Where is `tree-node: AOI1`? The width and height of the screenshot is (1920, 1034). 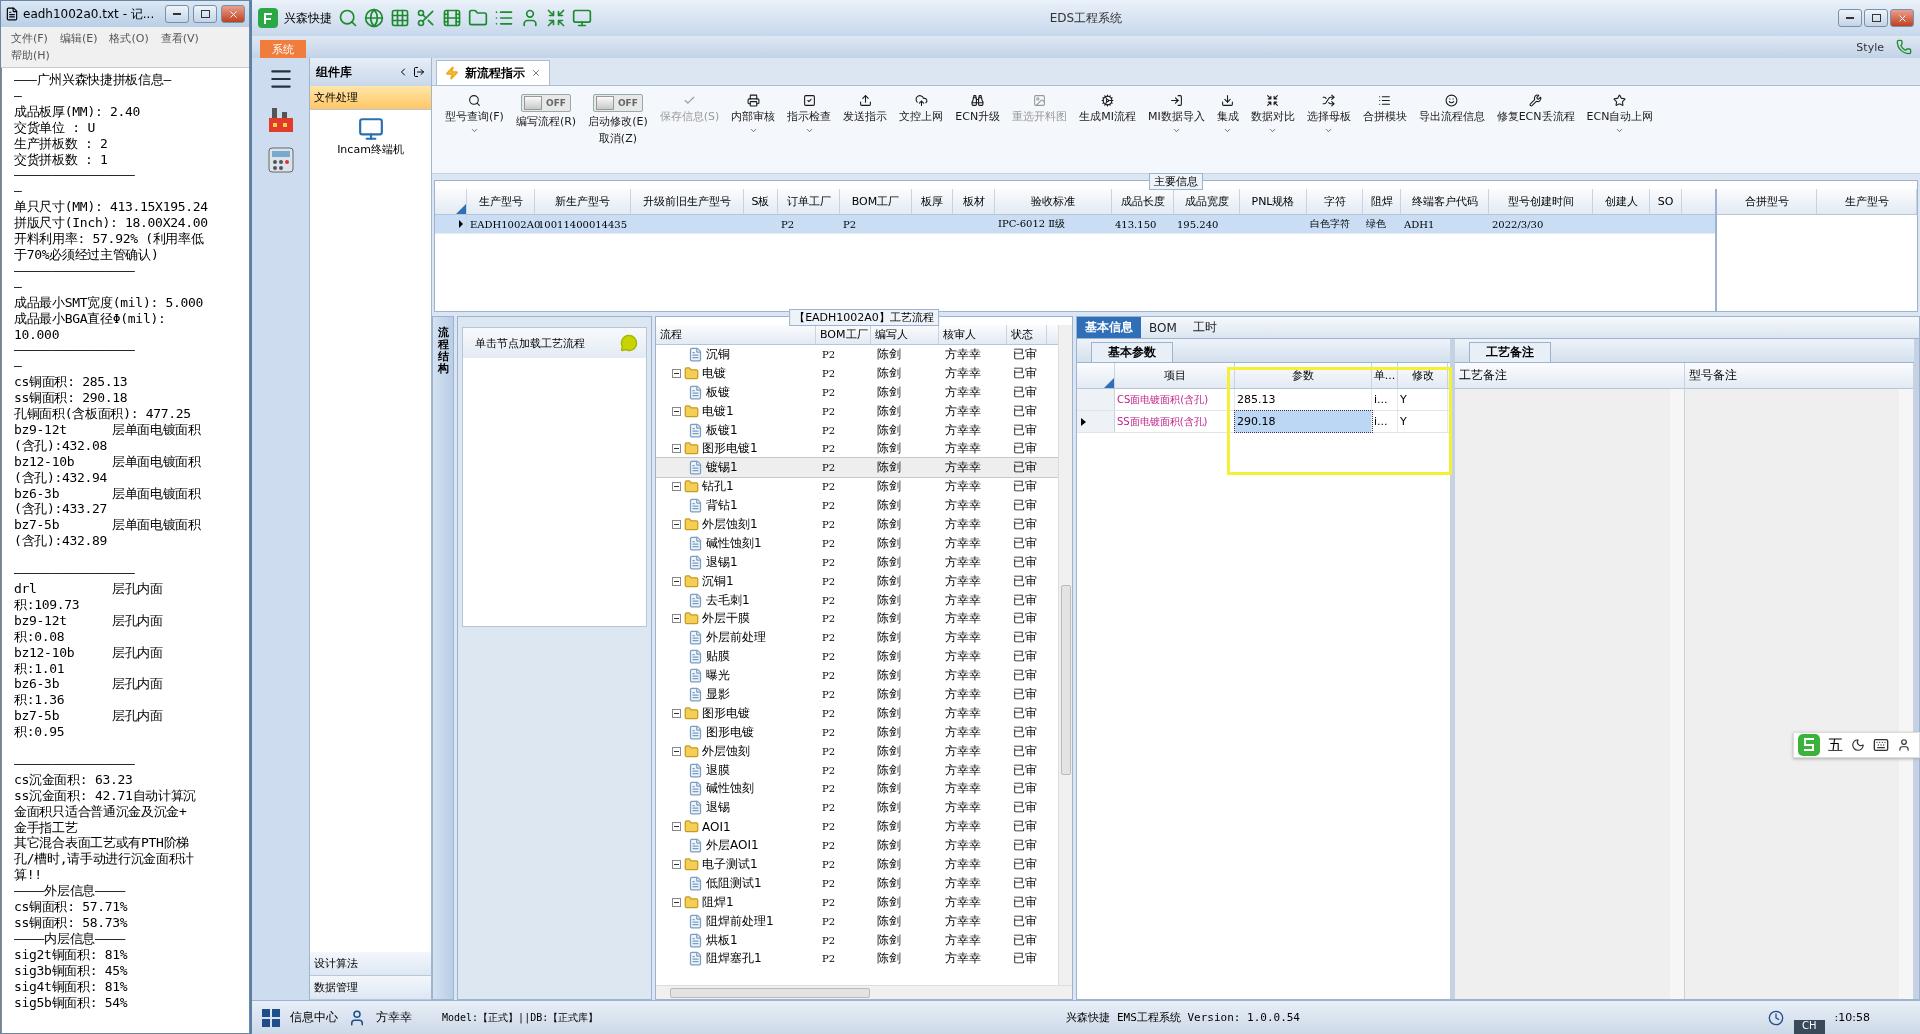 tree-node: AOI1 is located at coordinates (716, 826).